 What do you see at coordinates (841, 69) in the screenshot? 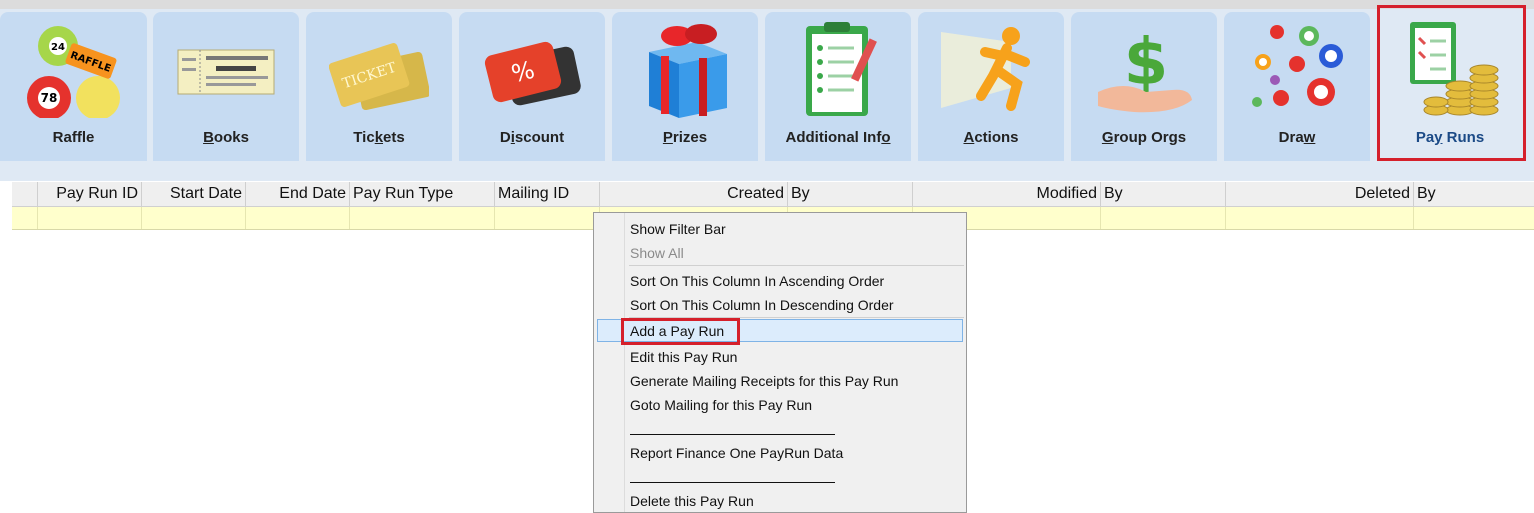
I see `clipboard-checklist-icon` at bounding box center [841, 69].